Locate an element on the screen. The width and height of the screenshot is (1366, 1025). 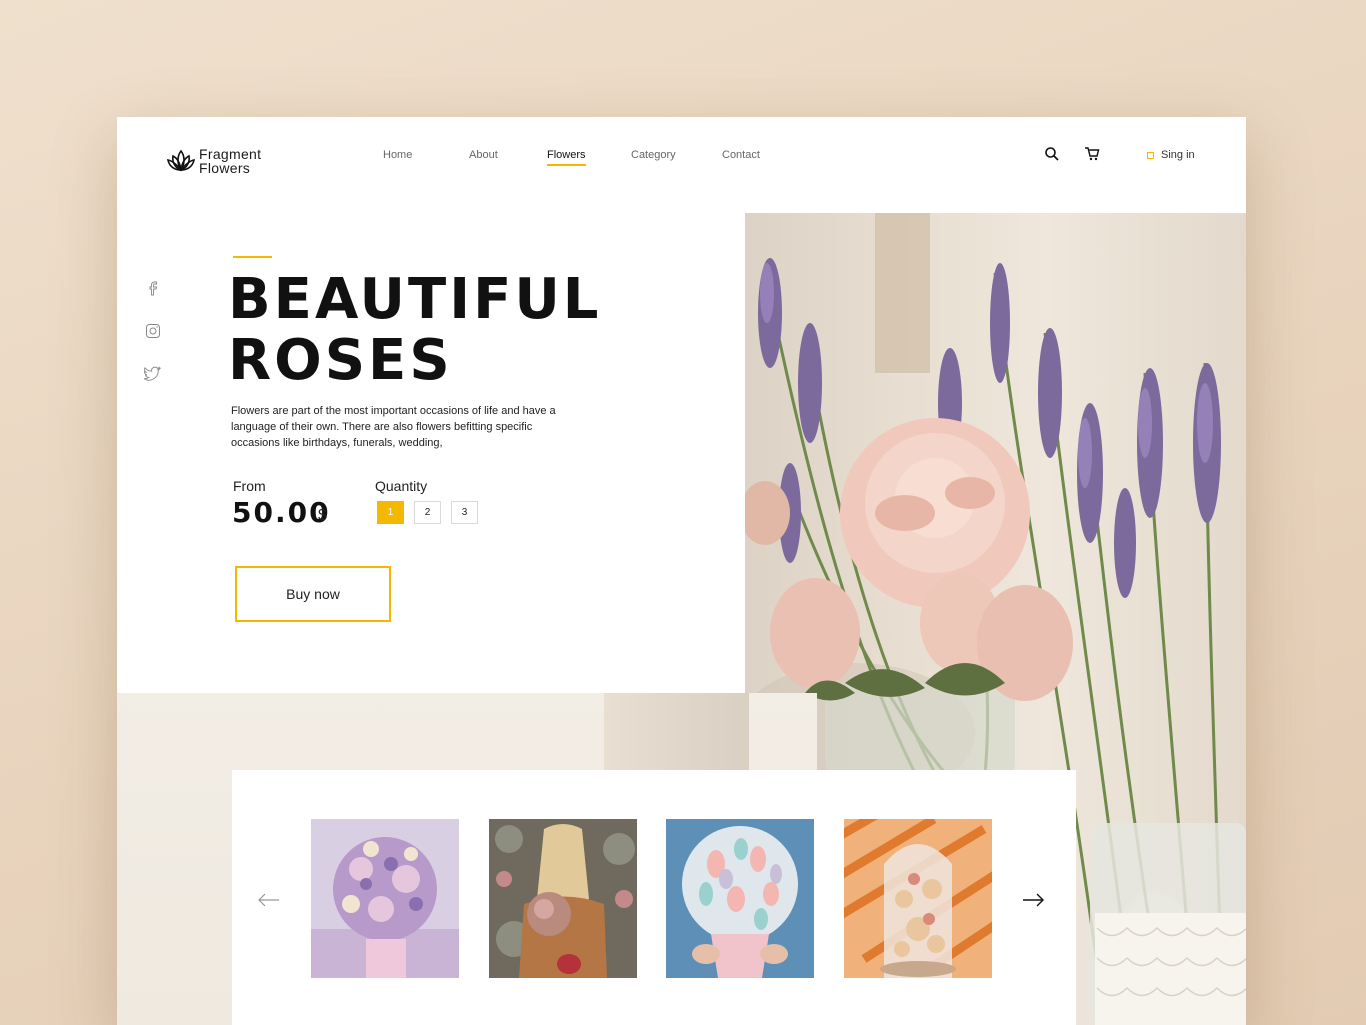
quantity-label: Quantity is located at coordinates (401, 486).